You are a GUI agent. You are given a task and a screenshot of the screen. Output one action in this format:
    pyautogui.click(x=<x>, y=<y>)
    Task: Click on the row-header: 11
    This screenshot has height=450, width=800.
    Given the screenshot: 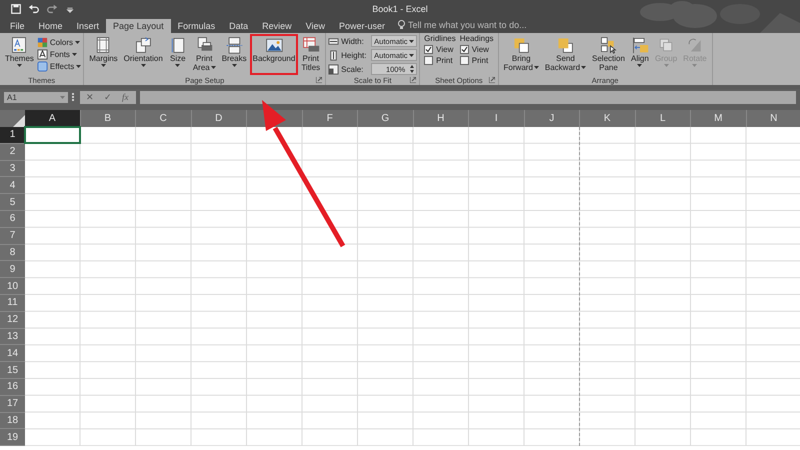 What is the action you would take?
    pyautogui.click(x=12, y=303)
    